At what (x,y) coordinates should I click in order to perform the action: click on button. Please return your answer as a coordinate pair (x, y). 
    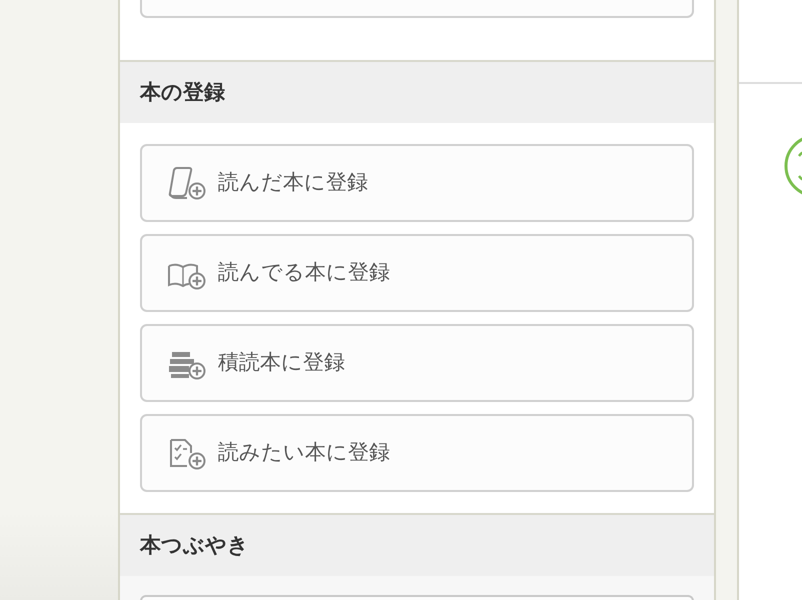
    Looking at the image, I should click on (417, 9).